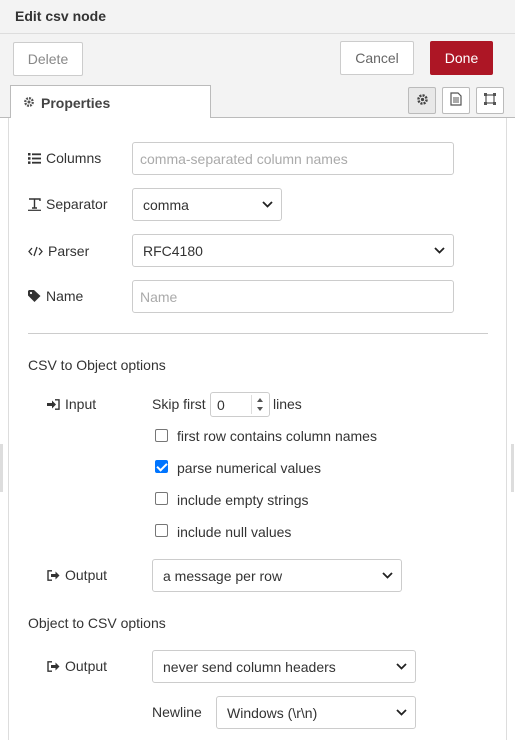 The width and height of the screenshot is (515, 740). I want to click on object-output-select: never send column headers, so click(284, 666).